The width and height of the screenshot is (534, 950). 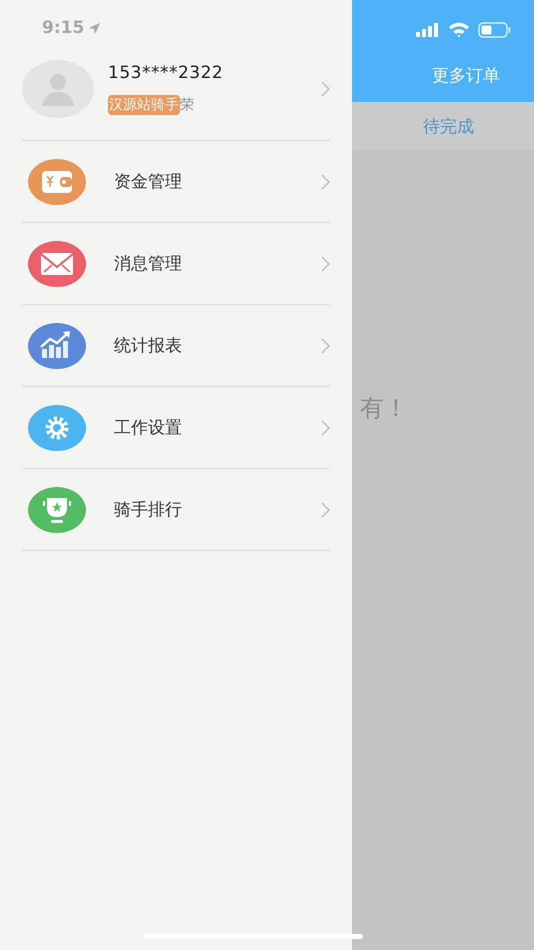 What do you see at coordinates (148, 510) in the screenshot?
I see `menu-label: 骑手排行` at bounding box center [148, 510].